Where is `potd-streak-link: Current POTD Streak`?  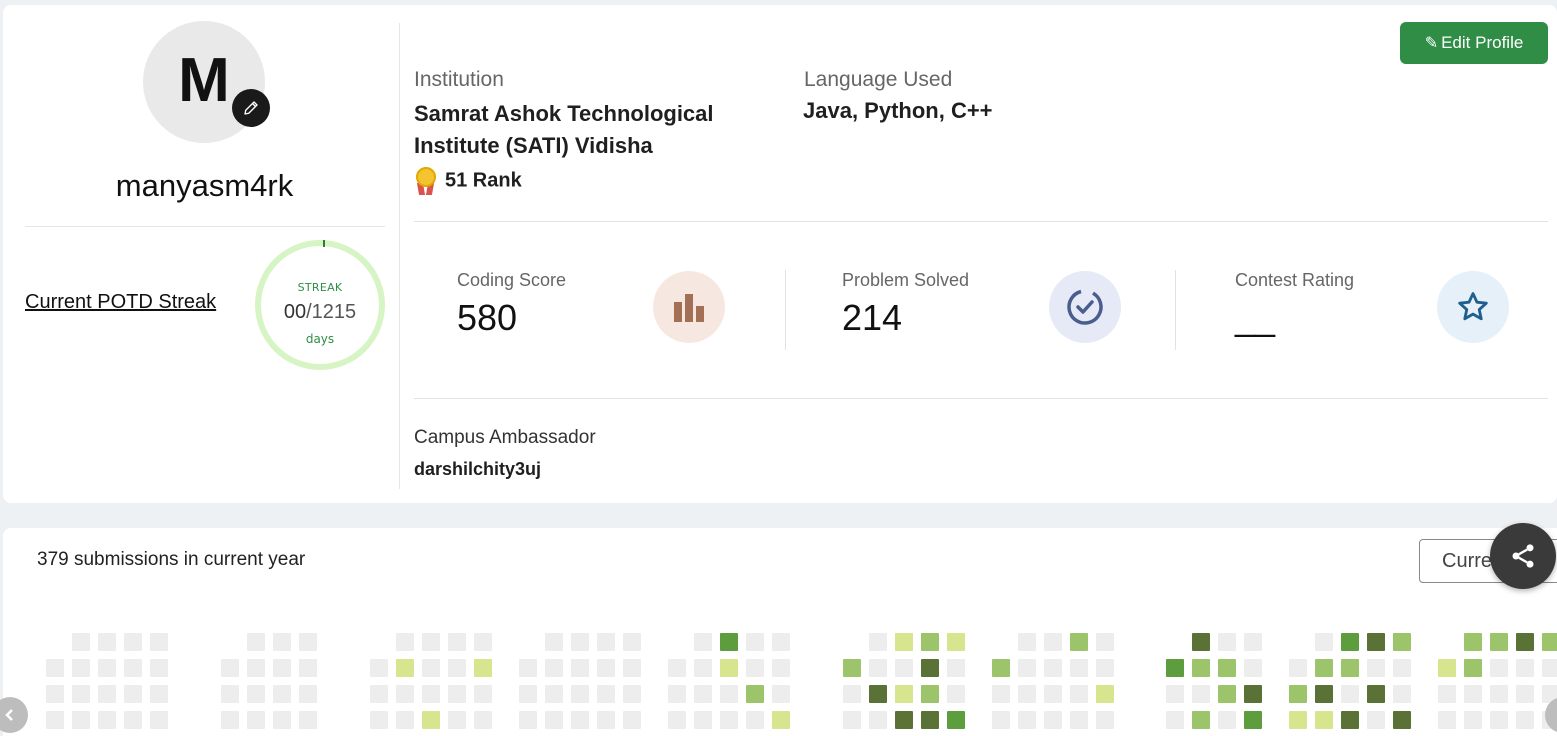
potd-streak-link: Current POTD Streak is located at coordinates (120, 302).